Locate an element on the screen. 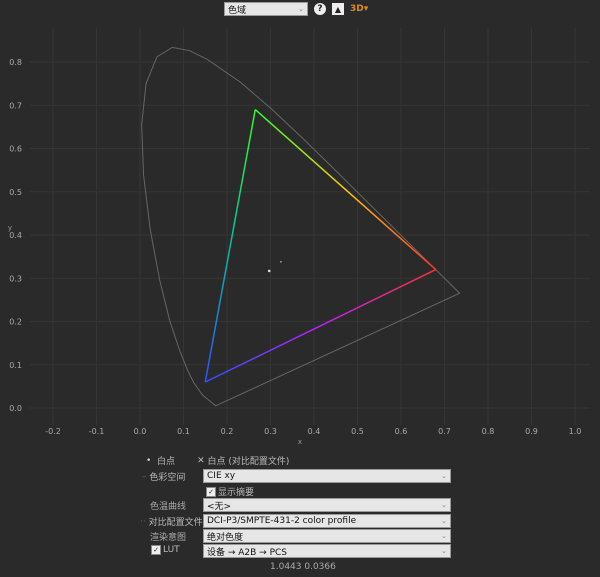 The height and width of the screenshot is (577, 600). x-tick-label: 0.6 is located at coordinates (401, 431).